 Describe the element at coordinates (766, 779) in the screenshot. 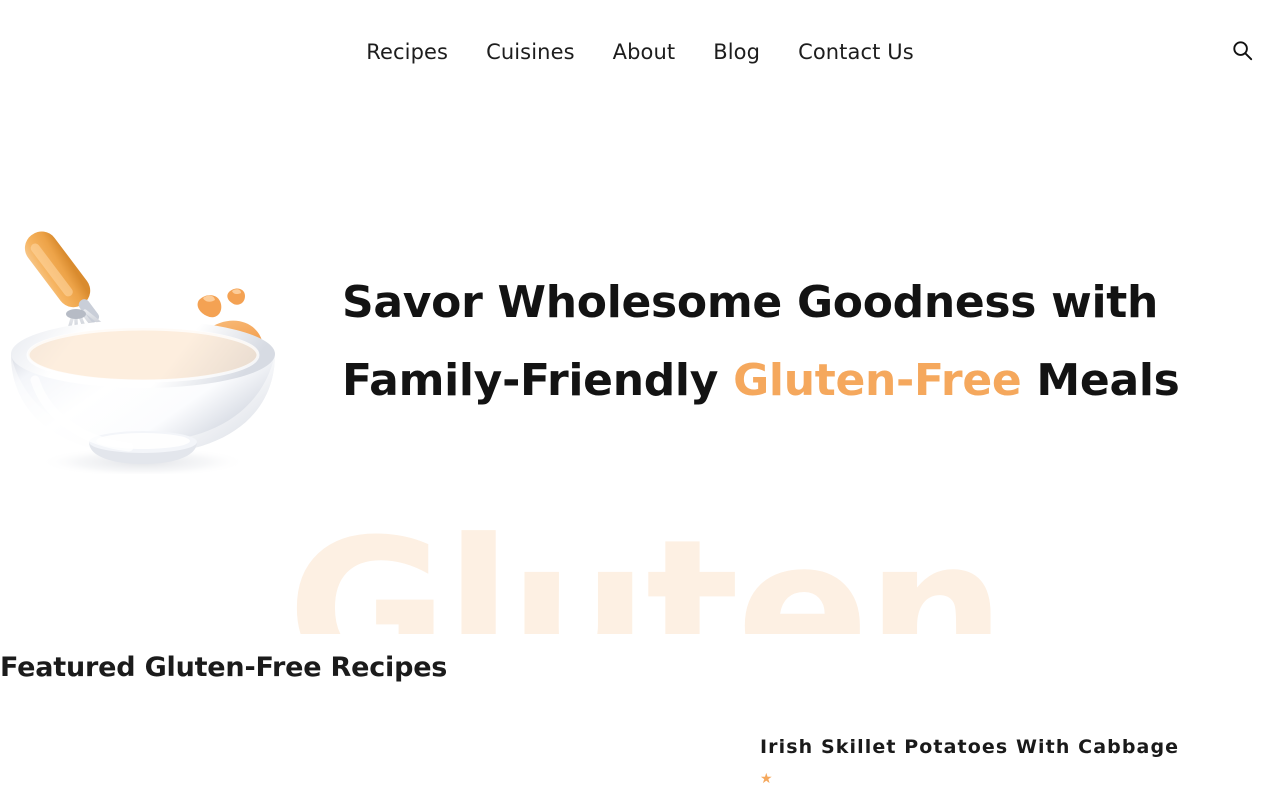

I see `star-icon: ★` at that location.